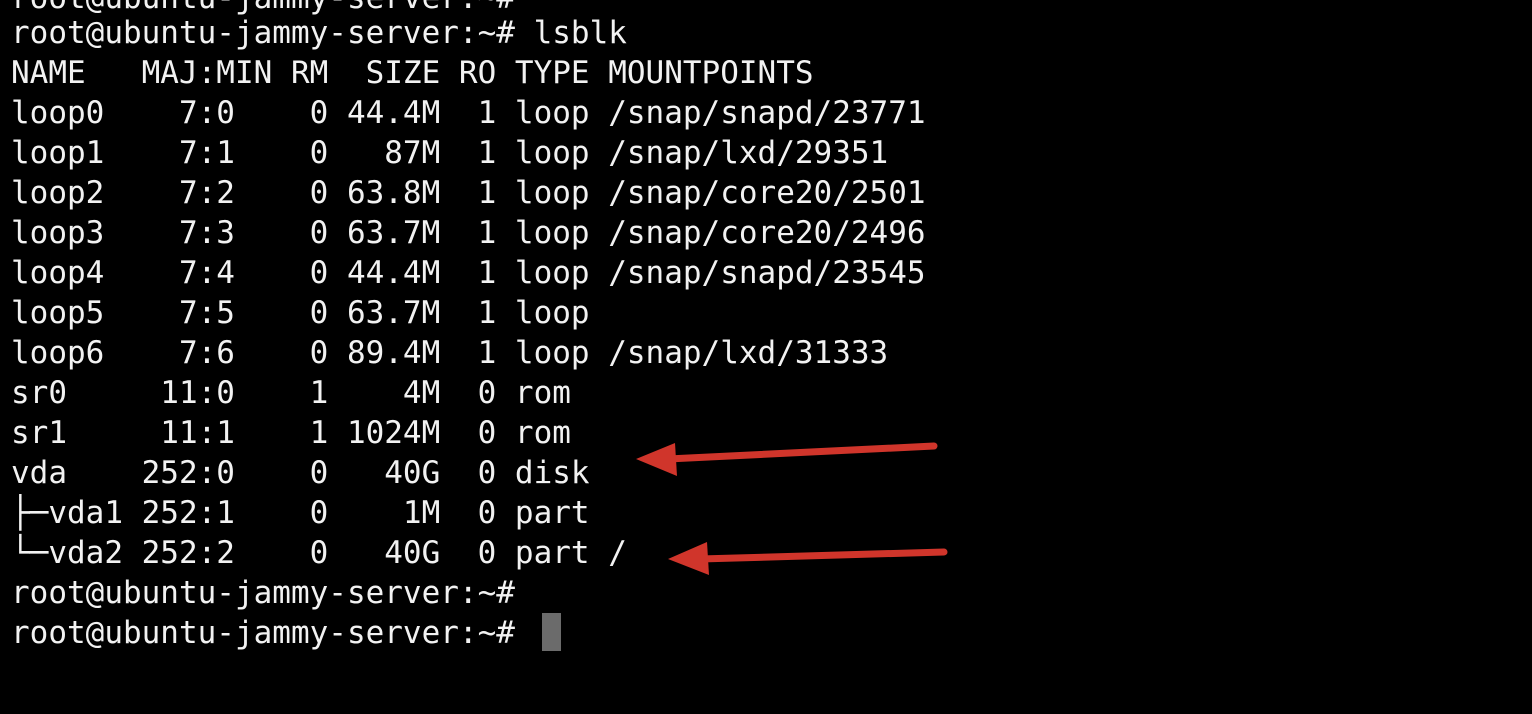  I want to click on output-row-sr0: sr0 11:0 1 4M 0 rom, so click(291, 393).